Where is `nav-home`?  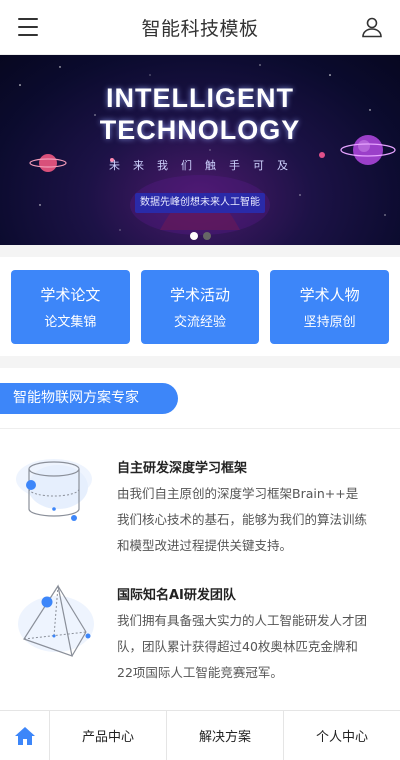
nav-home is located at coordinates (25, 735).